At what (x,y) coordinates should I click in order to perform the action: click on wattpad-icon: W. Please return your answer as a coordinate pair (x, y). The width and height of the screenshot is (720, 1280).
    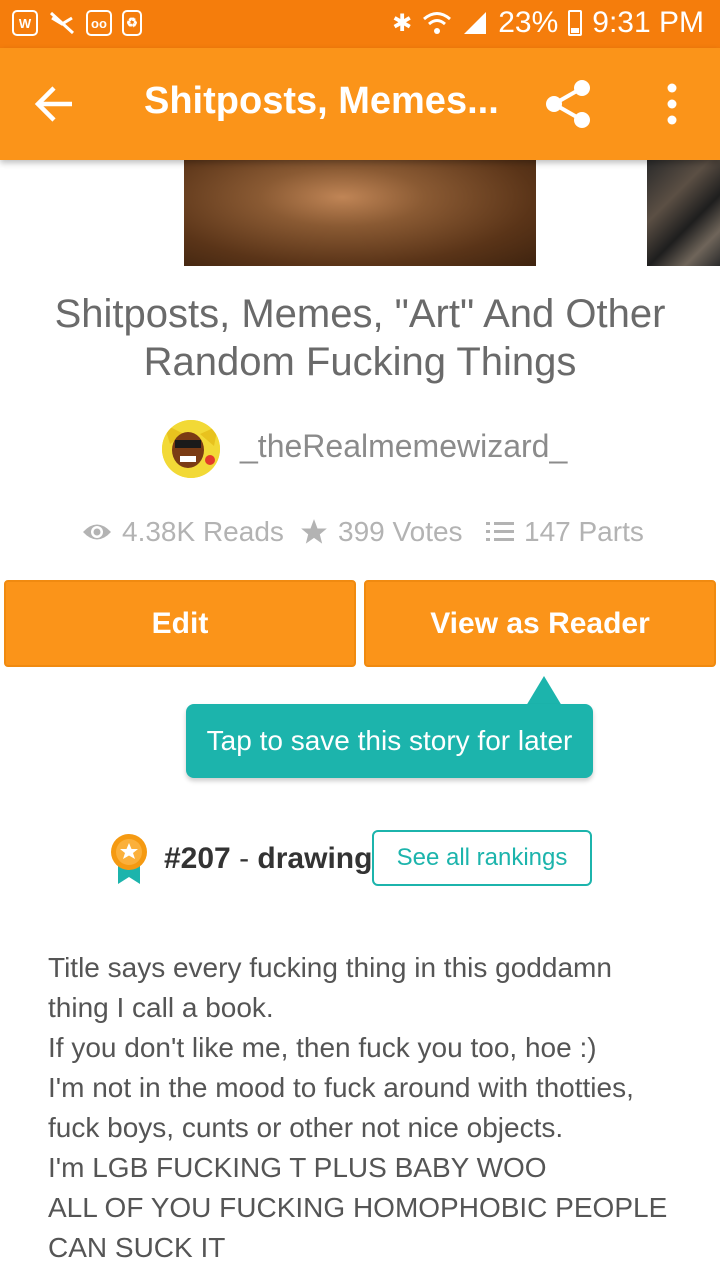
    Looking at the image, I should click on (25, 23).